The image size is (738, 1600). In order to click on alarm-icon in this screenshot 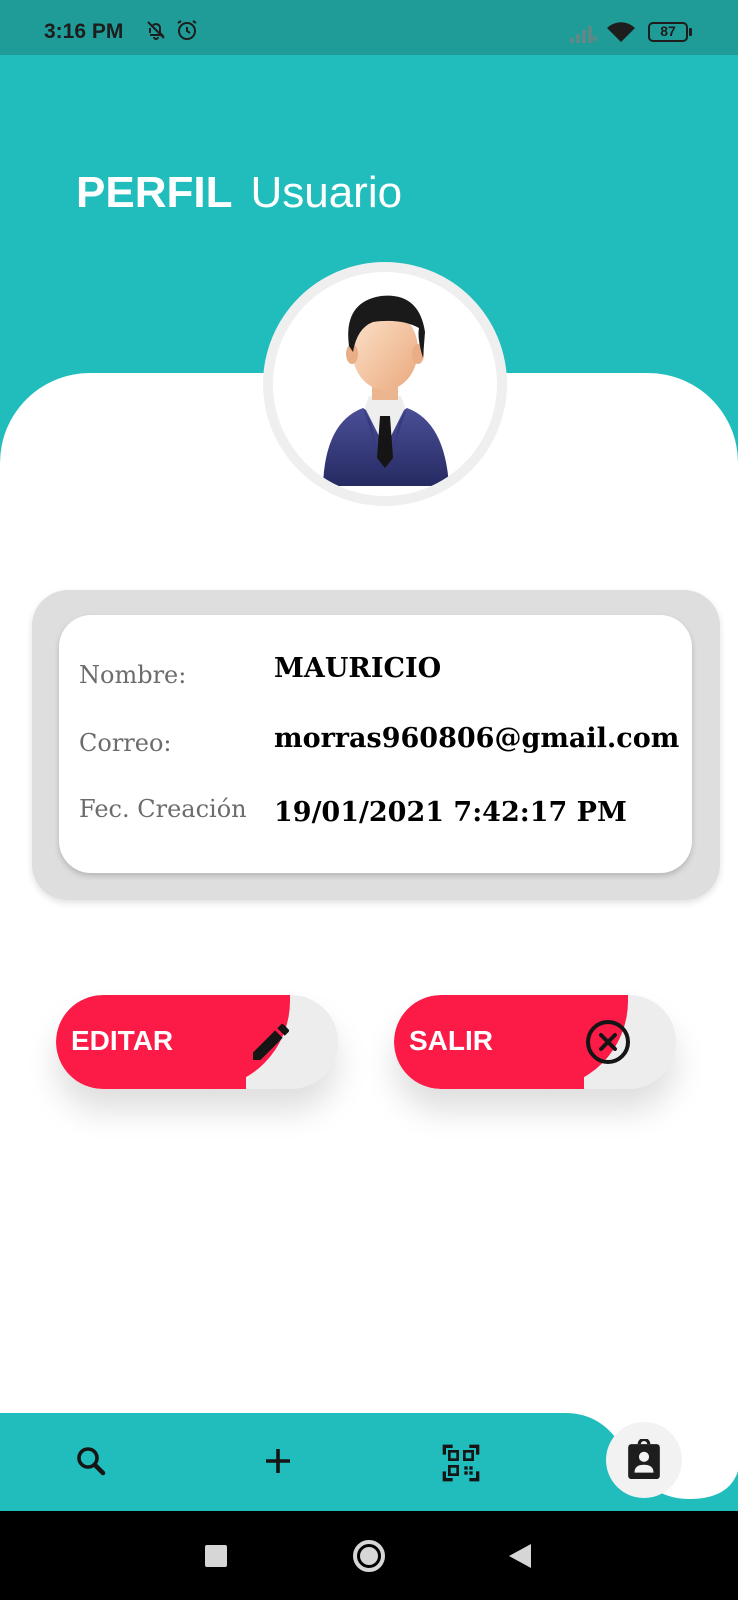, I will do `click(187, 32)`.